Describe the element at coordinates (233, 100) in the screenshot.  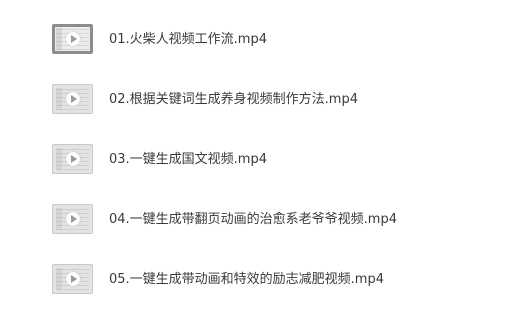
I see `file-name: 02.根据关键词生成养身视频制作方法.mp4` at that location.